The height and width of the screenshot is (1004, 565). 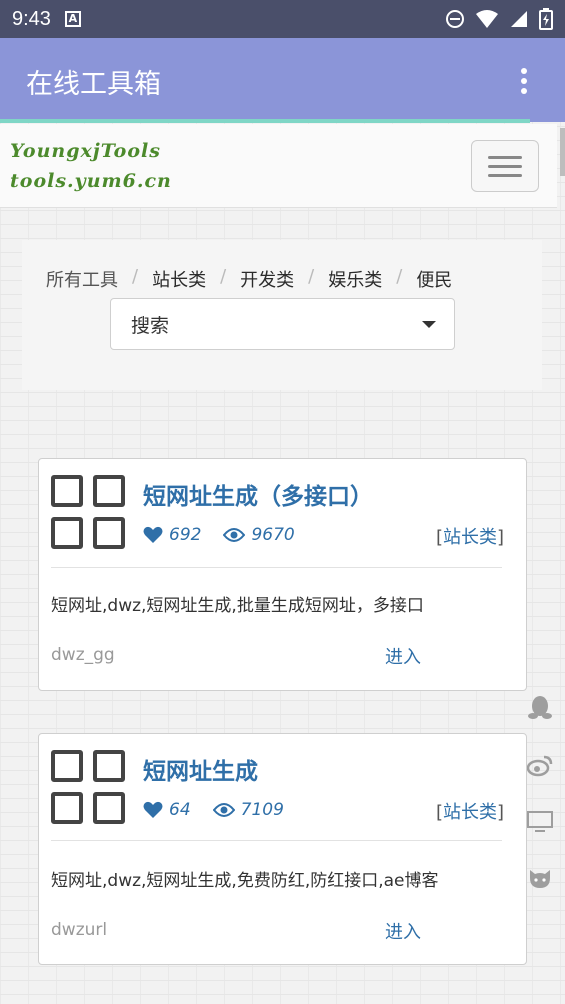 I want to click on site-logo-name: YoungxjTools, so click(x=85, y=151).